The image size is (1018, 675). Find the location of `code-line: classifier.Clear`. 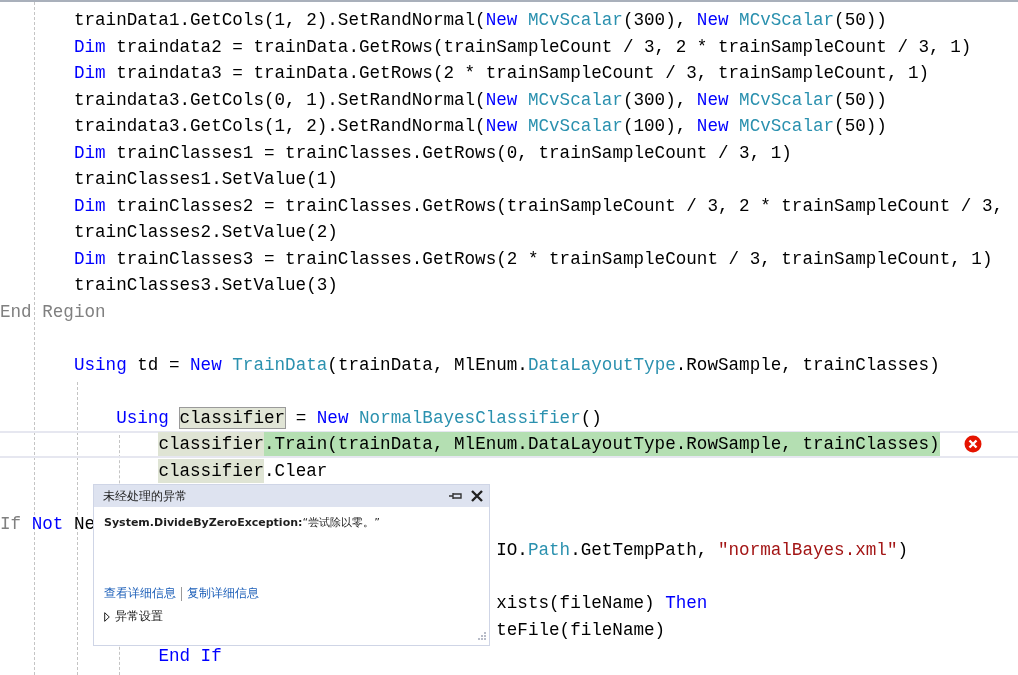

code-line: classifier.Clear is located at coordinates (243, 470).